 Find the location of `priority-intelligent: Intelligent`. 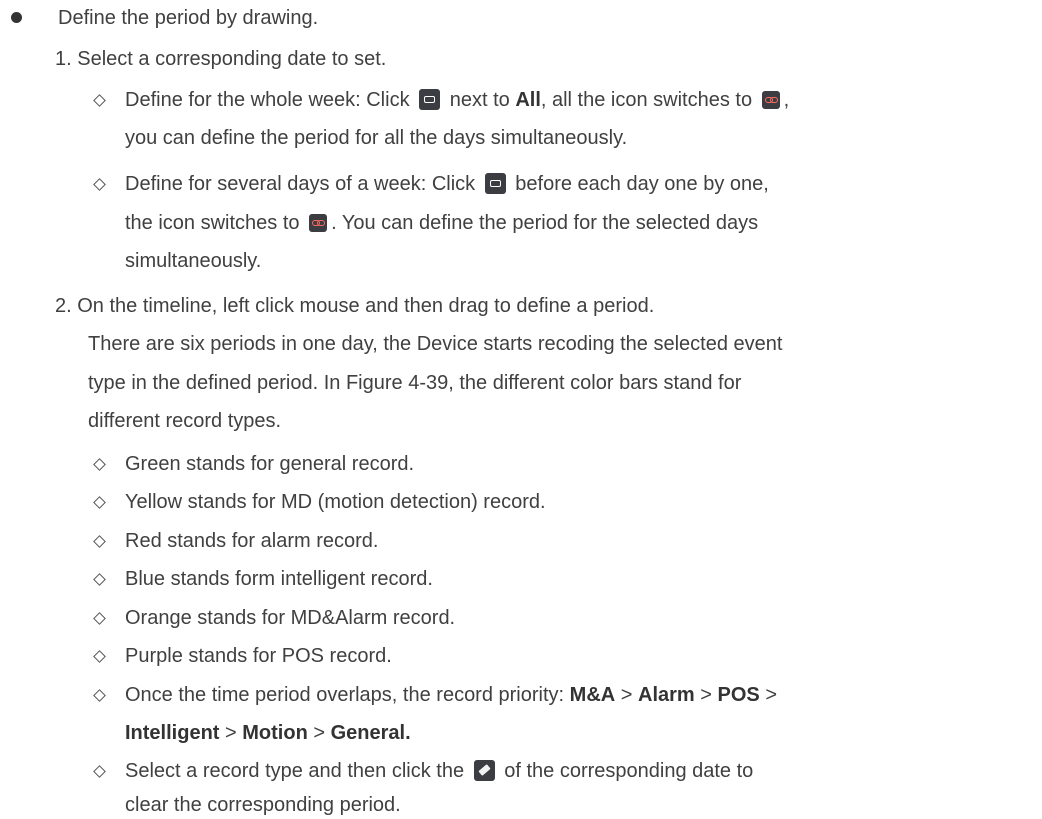

priority-intelligent: Intelligent is located at coordinates (172, 733).